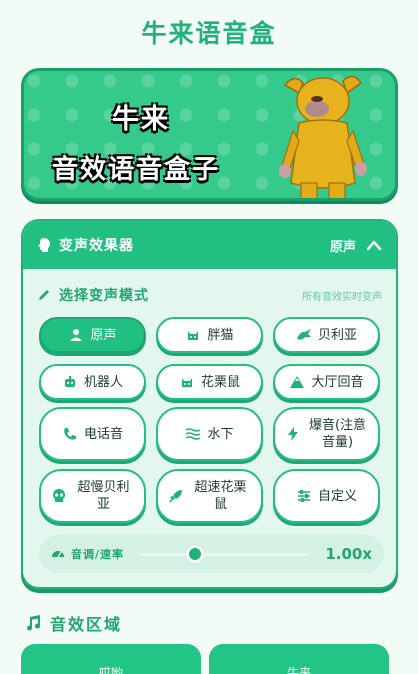 The width and height of the screenshot is (418, 674). What do you see at coordinates (337, 434) in the screenshot?
I see `mode-button-label: 爆音(注意音量)` at bounding box center [337, 434].